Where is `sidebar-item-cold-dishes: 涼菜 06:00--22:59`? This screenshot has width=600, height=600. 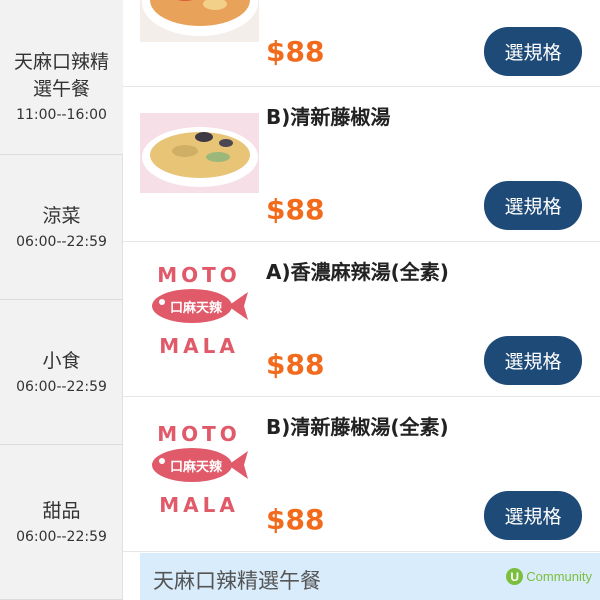
sidebar-item-cold-dishes: 涼菜 06:00--22:59 is located at coordinates (61, 227).